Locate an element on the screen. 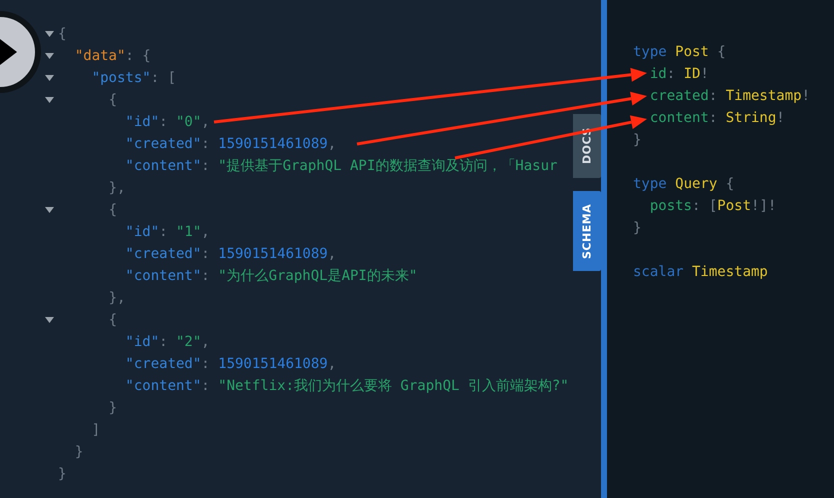 This screenshot has height=498, width=834. side-tab: SCHEMA is located at coordinates (587, 231).